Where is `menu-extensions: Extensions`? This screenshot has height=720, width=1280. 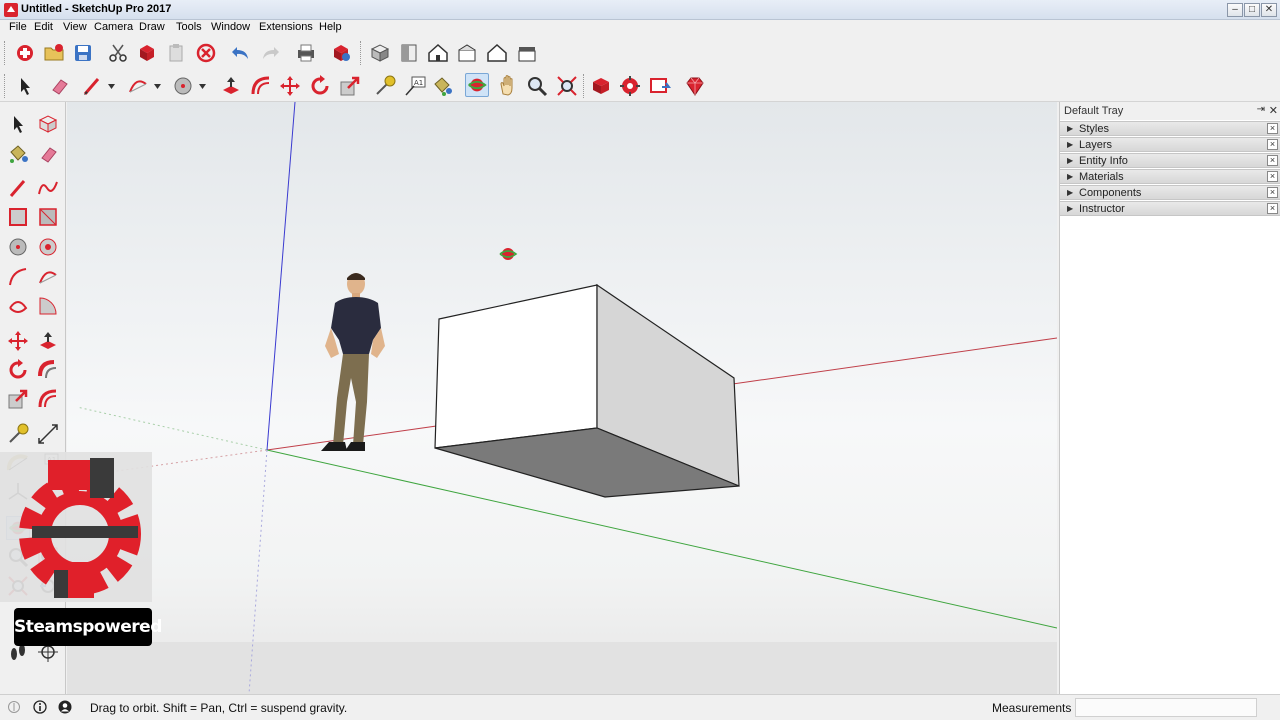
menu-extensions: Extensions is located at coordinates (286, 27).